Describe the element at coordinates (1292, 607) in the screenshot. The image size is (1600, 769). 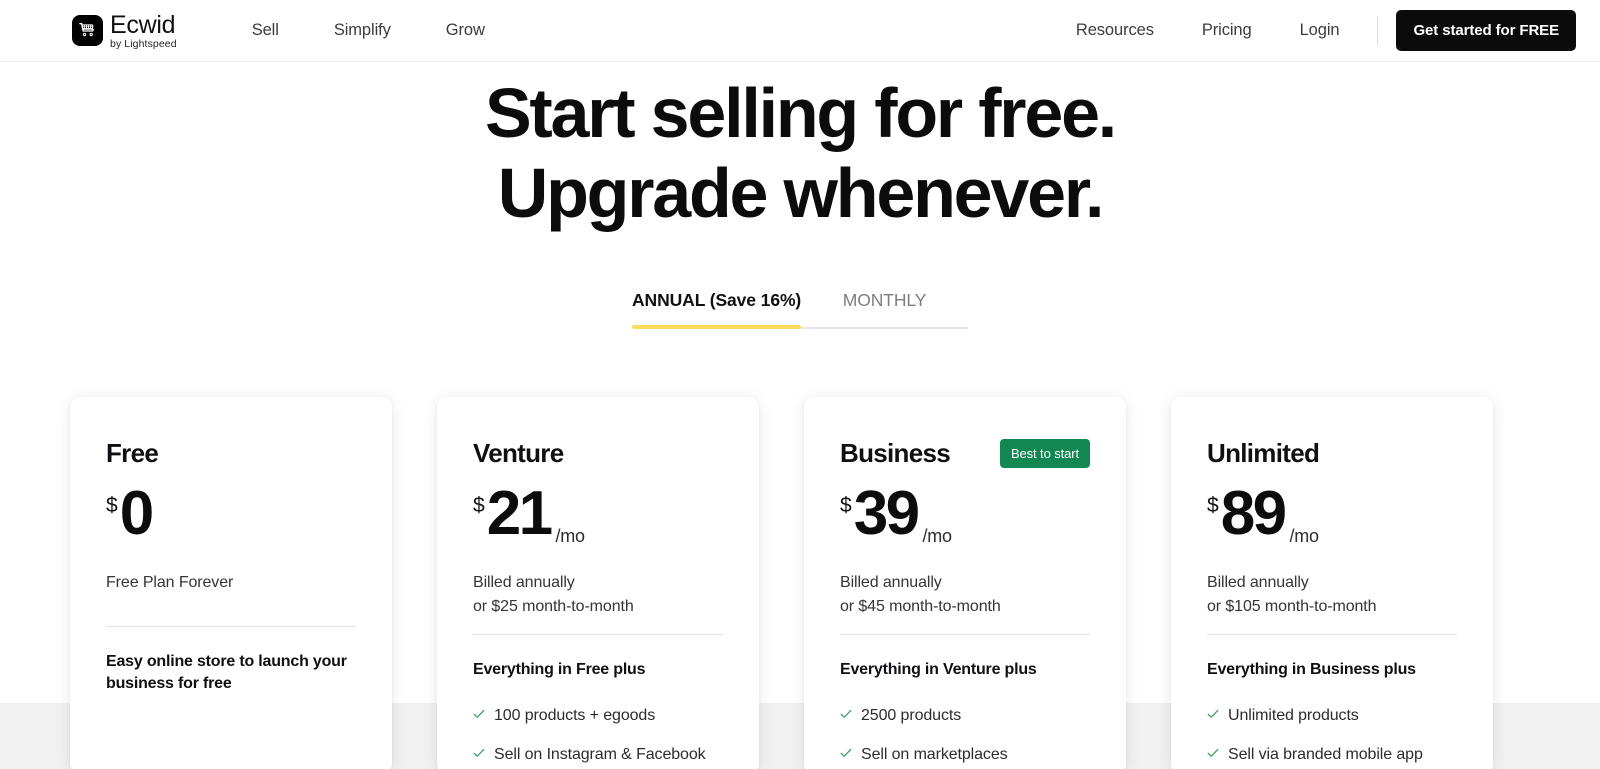
I see `billing-line-2: or $105 month-to-month` at that location.